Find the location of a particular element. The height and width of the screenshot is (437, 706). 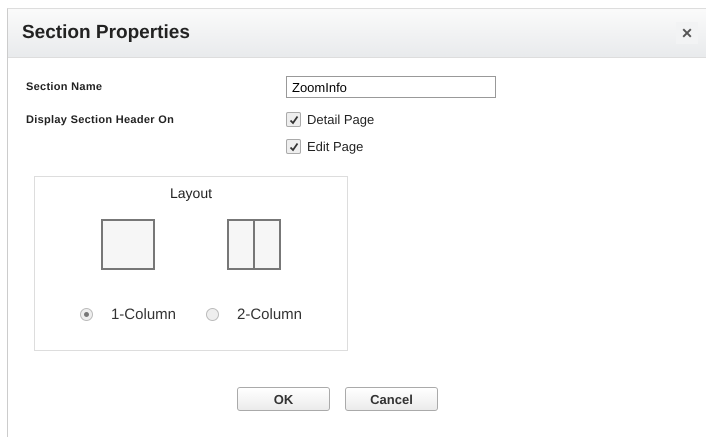

field-label: Section Name is located at coordinates (65, 87).